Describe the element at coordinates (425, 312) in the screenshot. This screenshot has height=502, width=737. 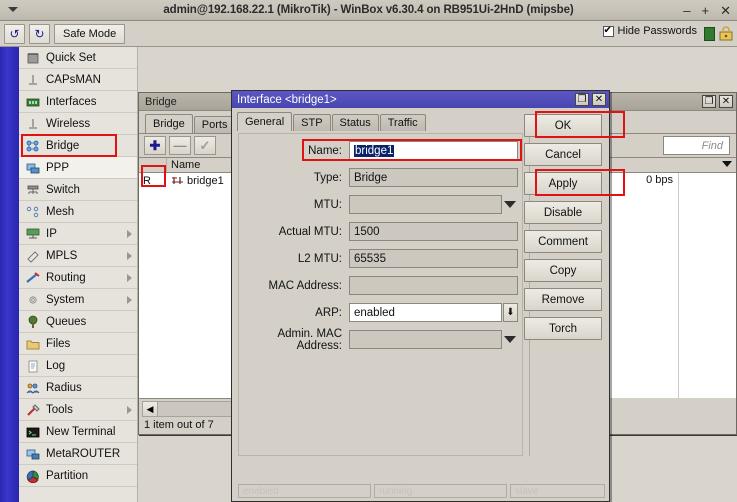
I see `field-input-arp: enabled` at that location.